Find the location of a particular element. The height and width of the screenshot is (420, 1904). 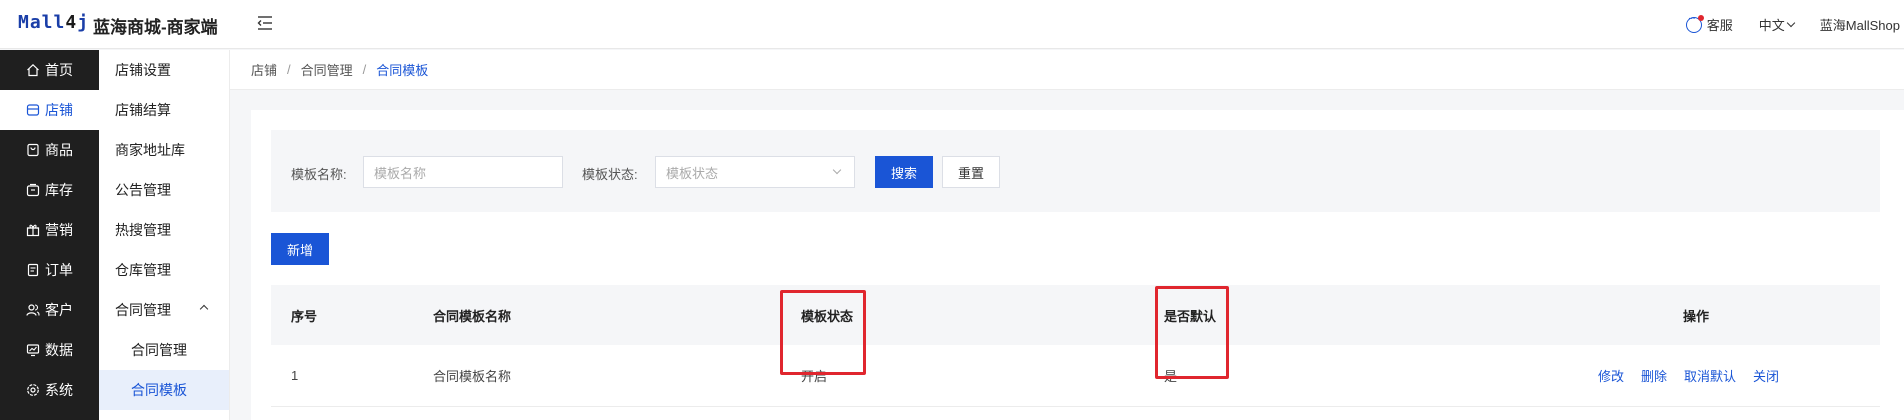

row-actions: 修改 删除 取消默认 关闭 is located at coordinates (1697, 375).